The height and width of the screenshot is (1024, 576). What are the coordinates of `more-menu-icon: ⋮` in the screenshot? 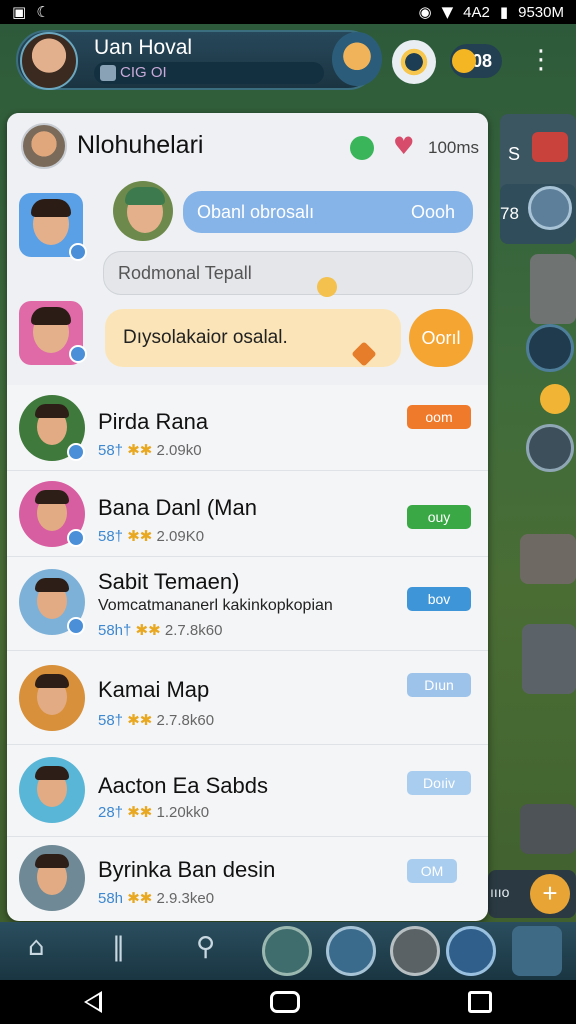 It's located at (541, 60).